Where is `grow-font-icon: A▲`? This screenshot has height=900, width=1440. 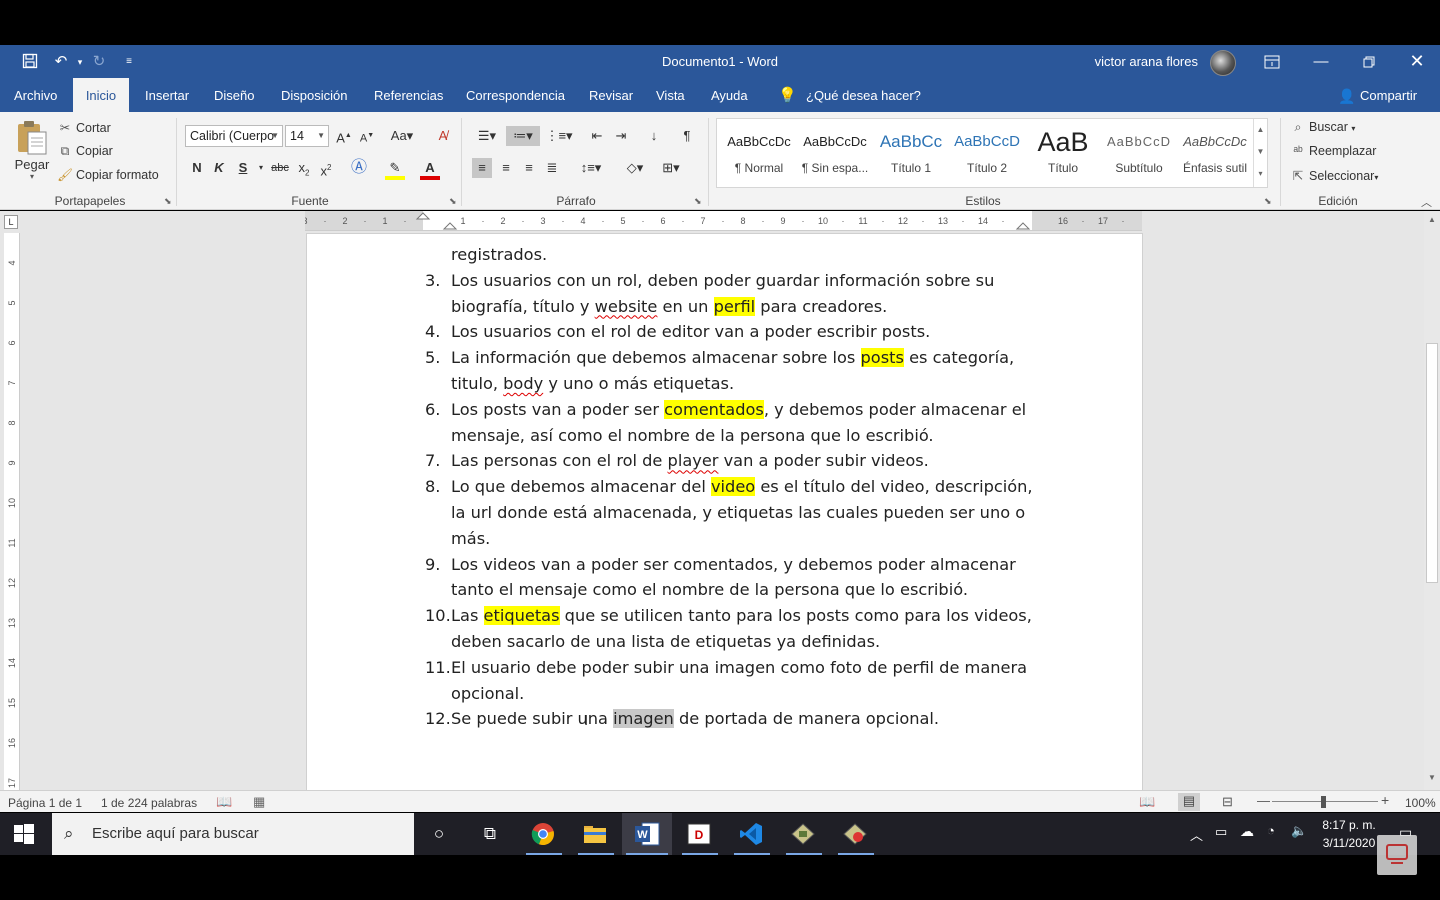
grow-font-icon: A▲ is located at coordinates (344, 136).